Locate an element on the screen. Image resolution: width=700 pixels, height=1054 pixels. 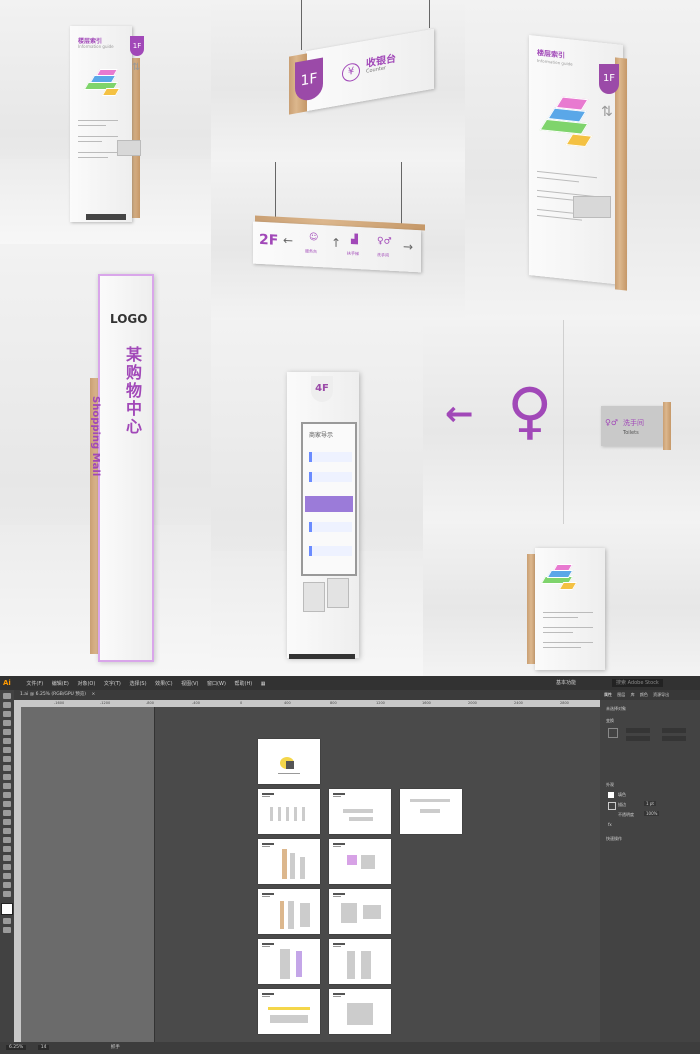
workspace-switcher: 基本功能 is located at coordinates (566, 683).